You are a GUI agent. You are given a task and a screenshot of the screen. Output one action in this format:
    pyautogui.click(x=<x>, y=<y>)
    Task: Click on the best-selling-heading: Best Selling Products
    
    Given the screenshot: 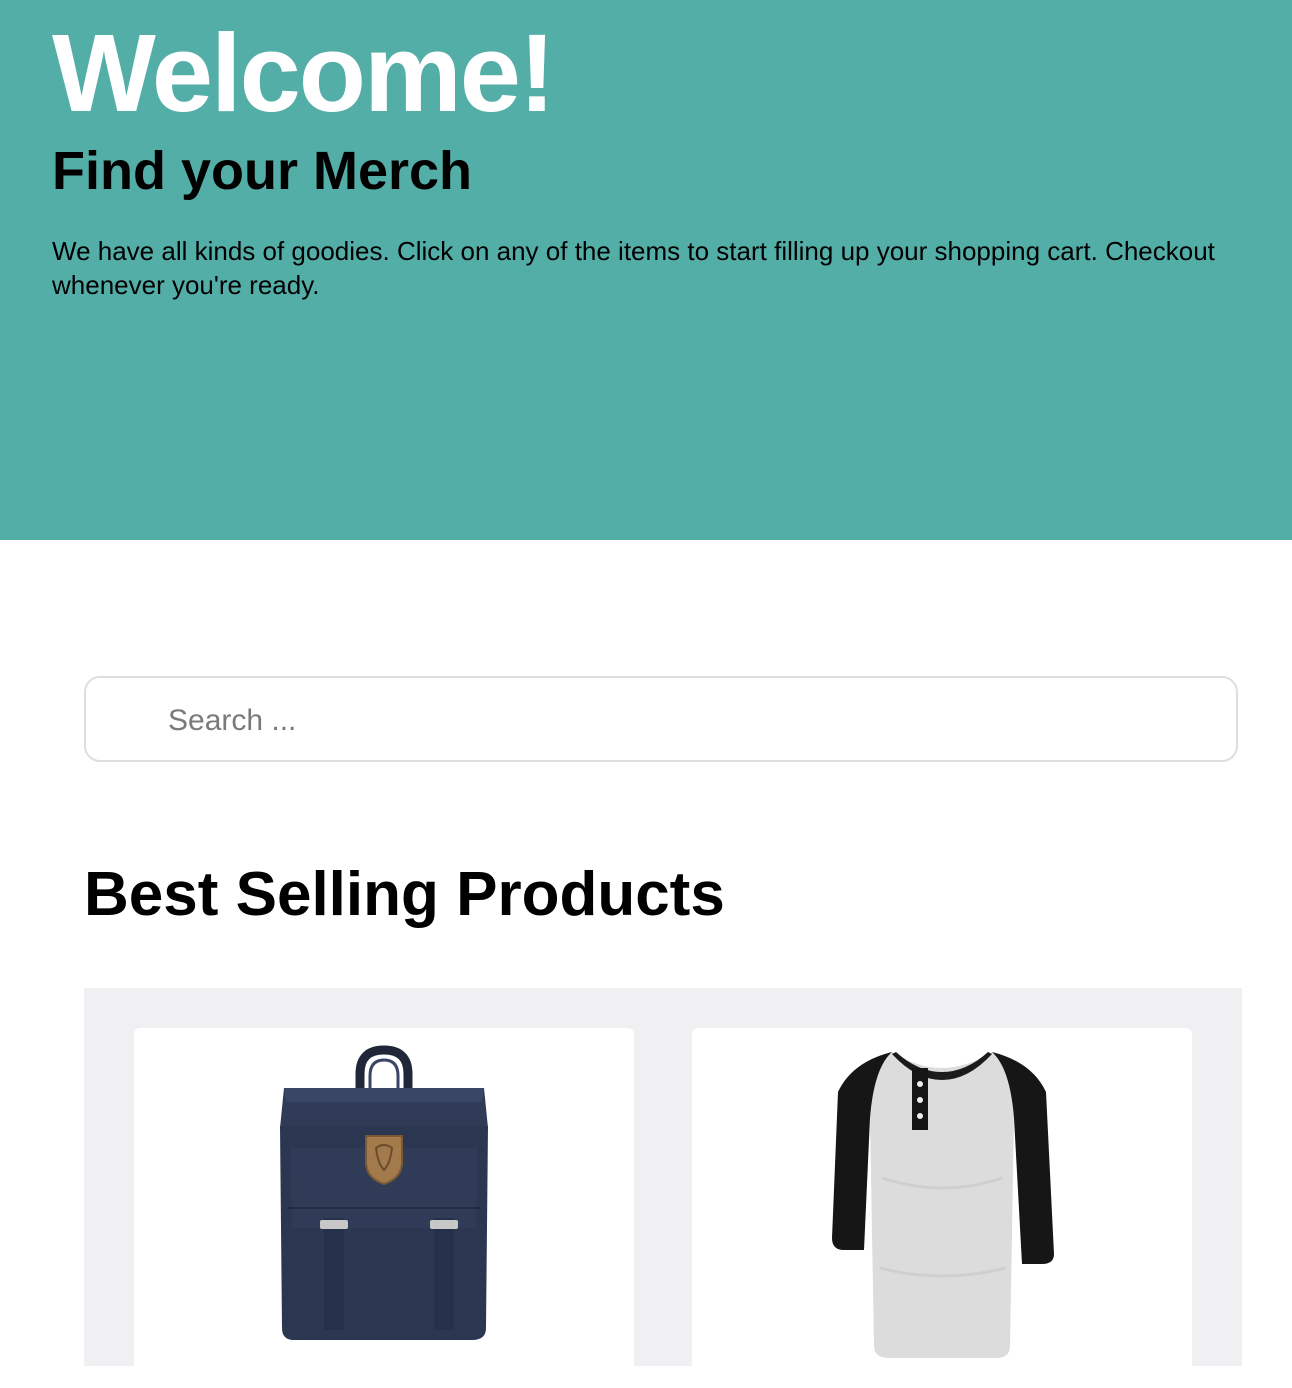 What is the action you would take?
    pyautogui.click(x=404, y=894)
    